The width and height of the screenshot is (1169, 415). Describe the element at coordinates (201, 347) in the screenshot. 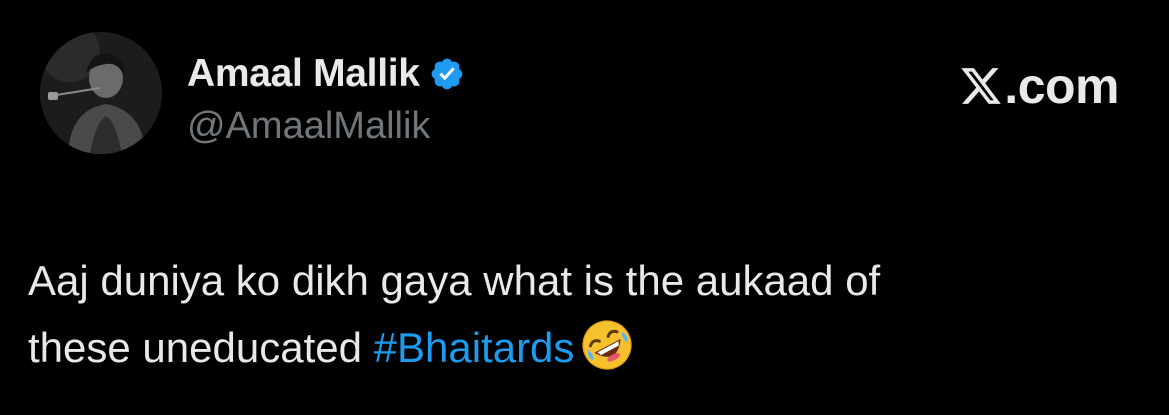

I see `tweet-line-2-text: these uneducated` at that location.